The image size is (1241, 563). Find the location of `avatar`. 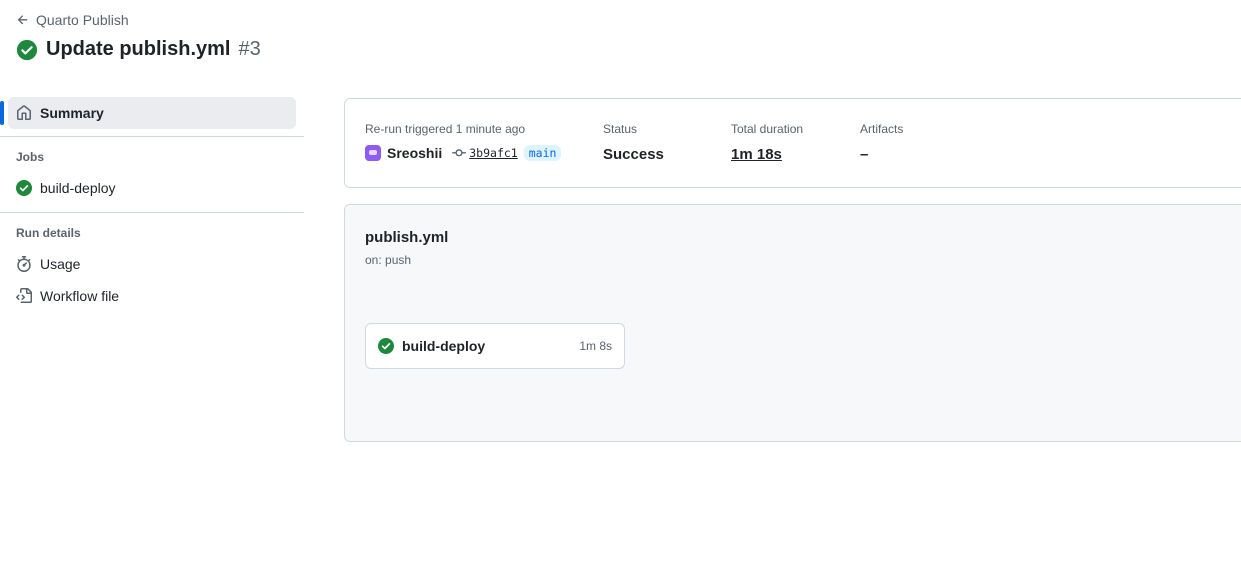

avatar is located at coordinates (373, 153).